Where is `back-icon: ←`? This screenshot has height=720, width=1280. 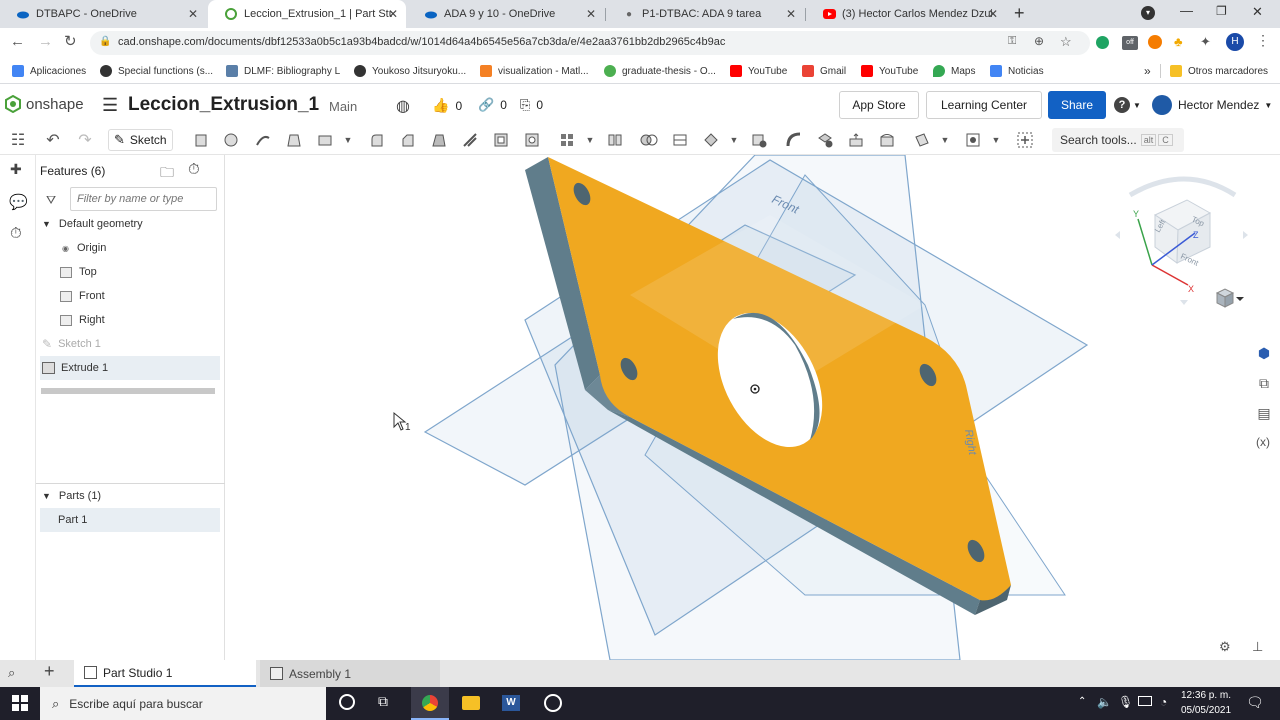
back-icon: ← is located at coordinates (17, 41).